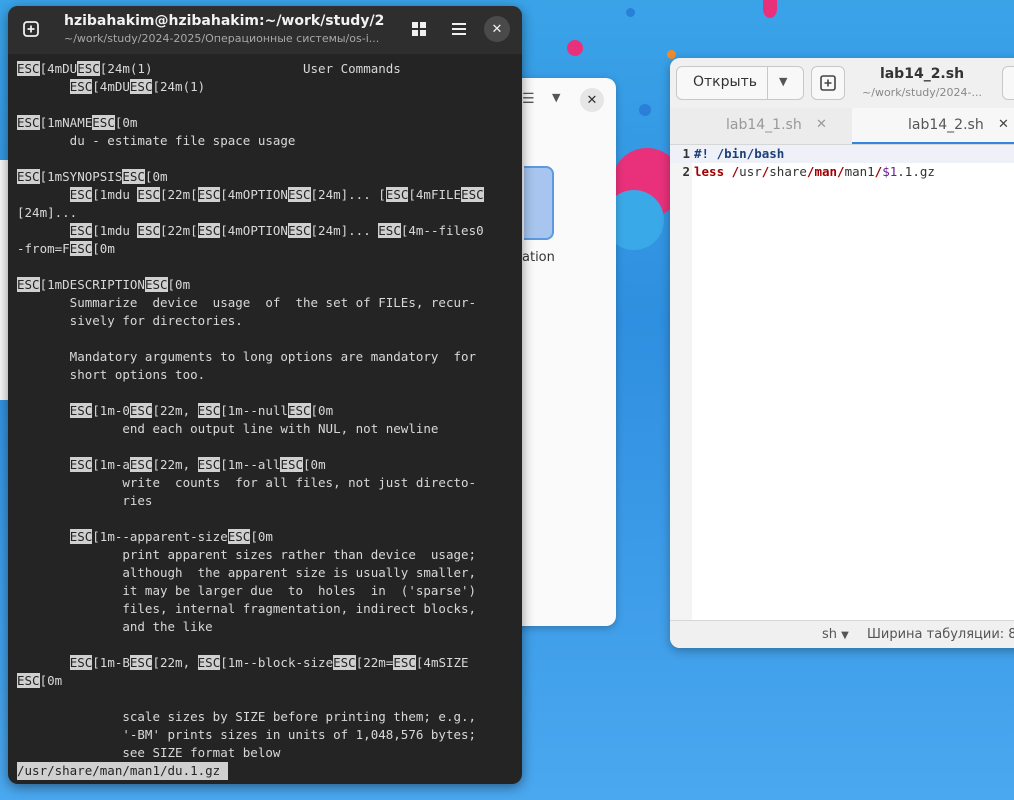  Describe the element at coordinates (435, 194) in the screenshot. I see `terminal-text: [4mFILE` at that location.